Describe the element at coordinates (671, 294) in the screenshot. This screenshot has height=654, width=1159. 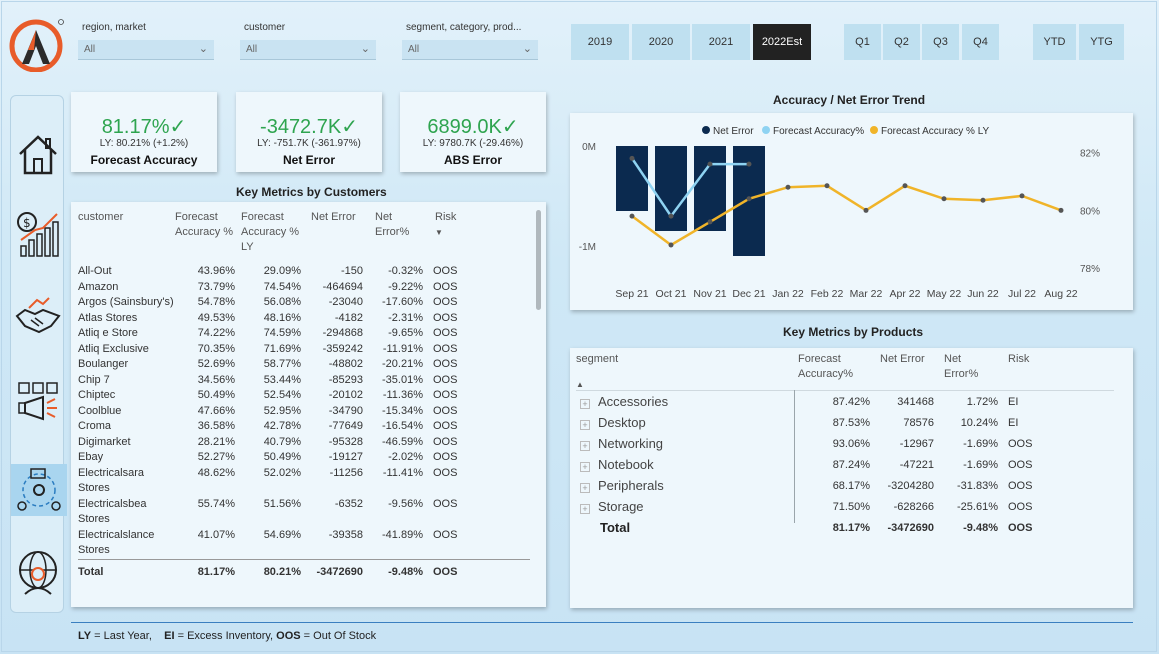
I see `x-axis-tick: Oct 21` at that location.